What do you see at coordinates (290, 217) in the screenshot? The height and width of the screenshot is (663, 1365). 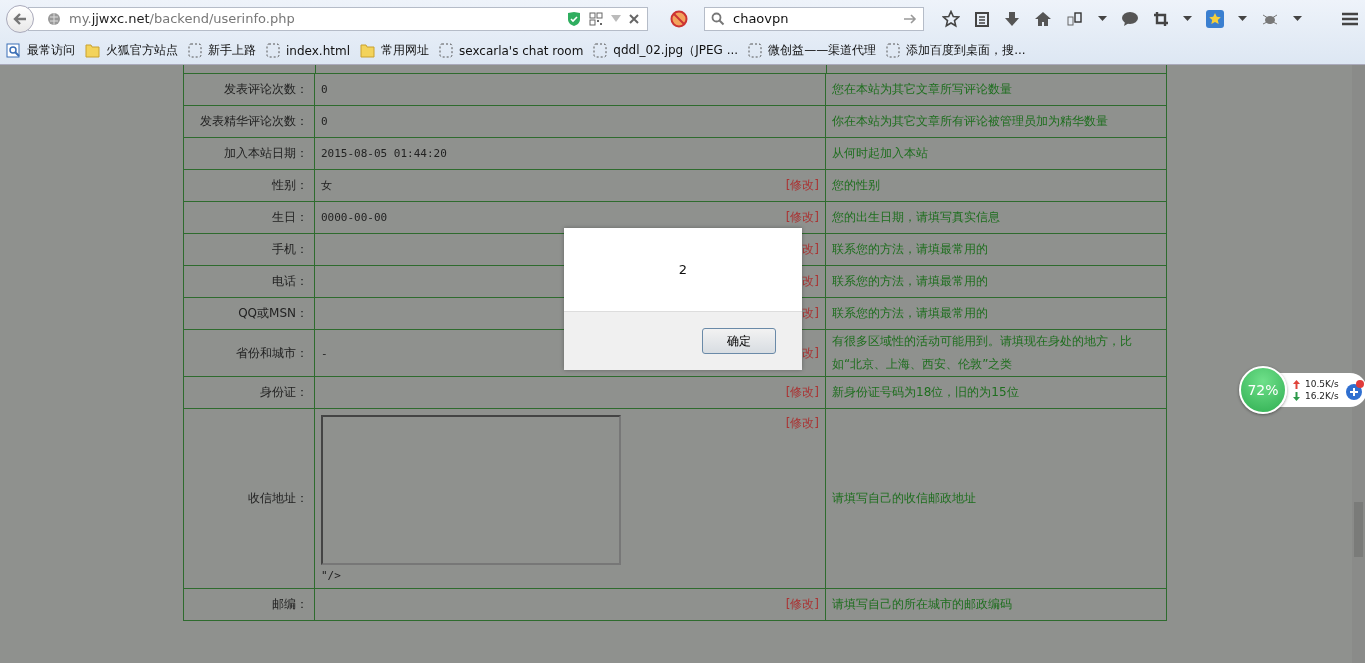 I see `field-label: 生日：` at bounding box center [290, 217].